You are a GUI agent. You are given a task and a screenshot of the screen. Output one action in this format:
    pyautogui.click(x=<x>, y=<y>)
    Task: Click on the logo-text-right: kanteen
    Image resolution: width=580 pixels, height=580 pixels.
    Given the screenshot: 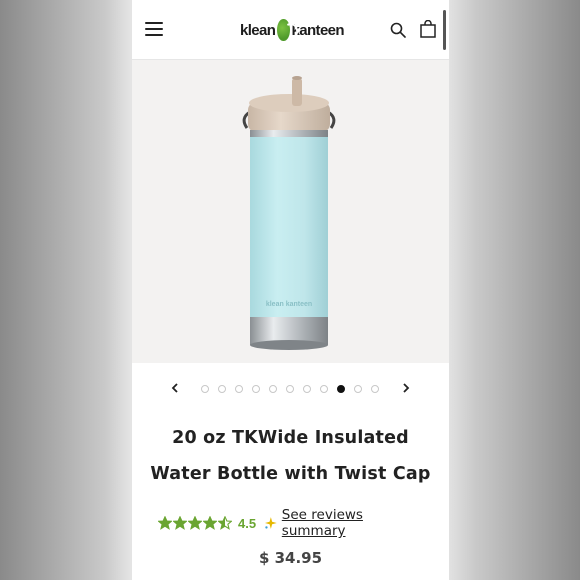 What is the action you would take?
    pyautogui.click(x=318, y=30)
    